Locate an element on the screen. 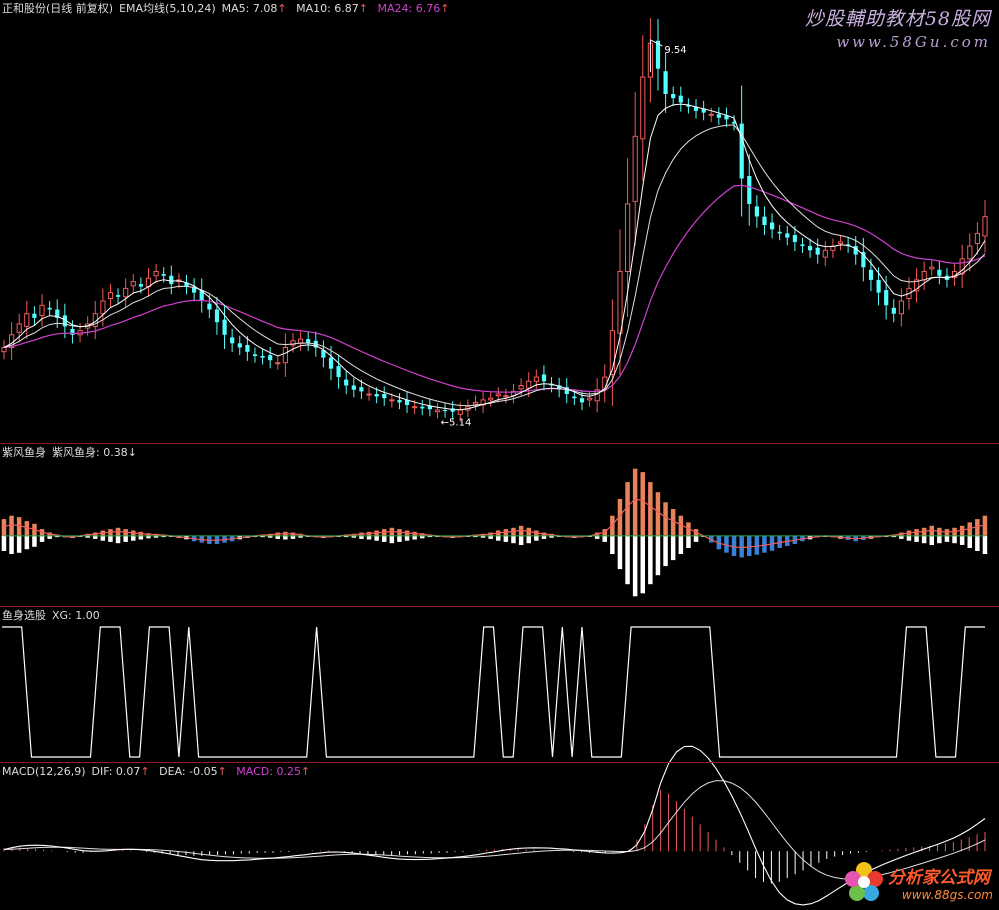  stock-title: 正和股份(日线 前复权) is located at coordinates (58, 8).